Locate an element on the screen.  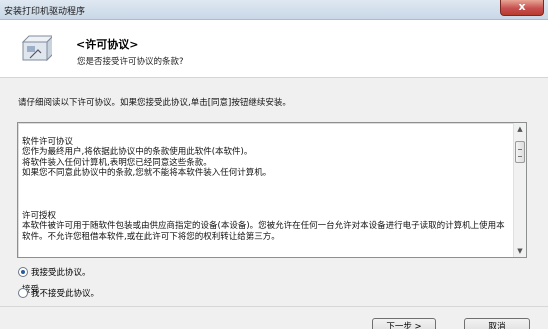
decline-option: 我不接受此协议。 is located at coordinates (58, 293).